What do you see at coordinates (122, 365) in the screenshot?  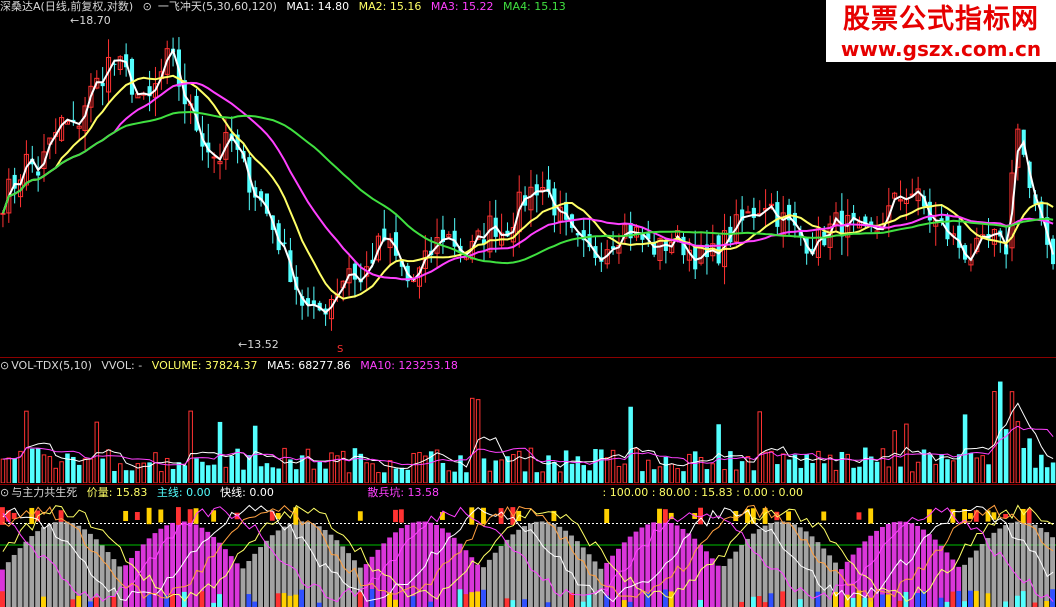 I see `vvol-value: VVOL: -` at bounding box center [122, 365].